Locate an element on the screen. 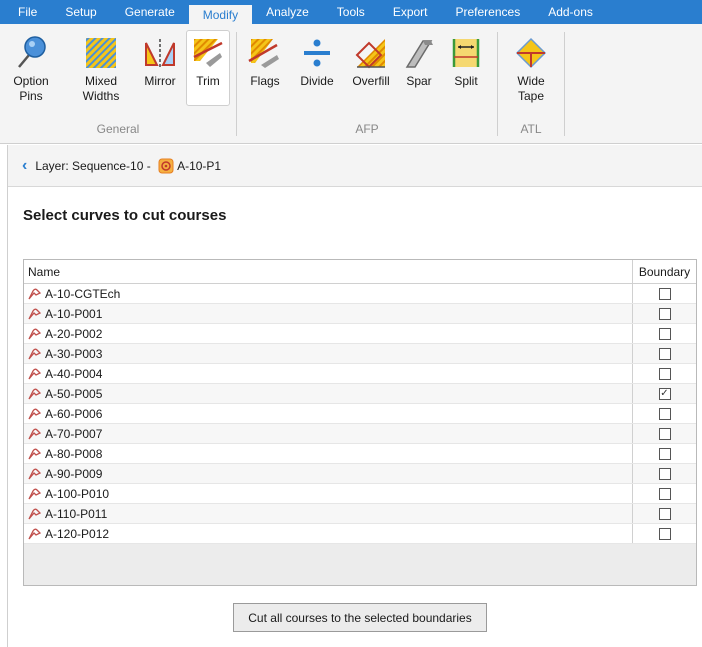  table-row: A-100-P010 is located at coordinates (360, 494).